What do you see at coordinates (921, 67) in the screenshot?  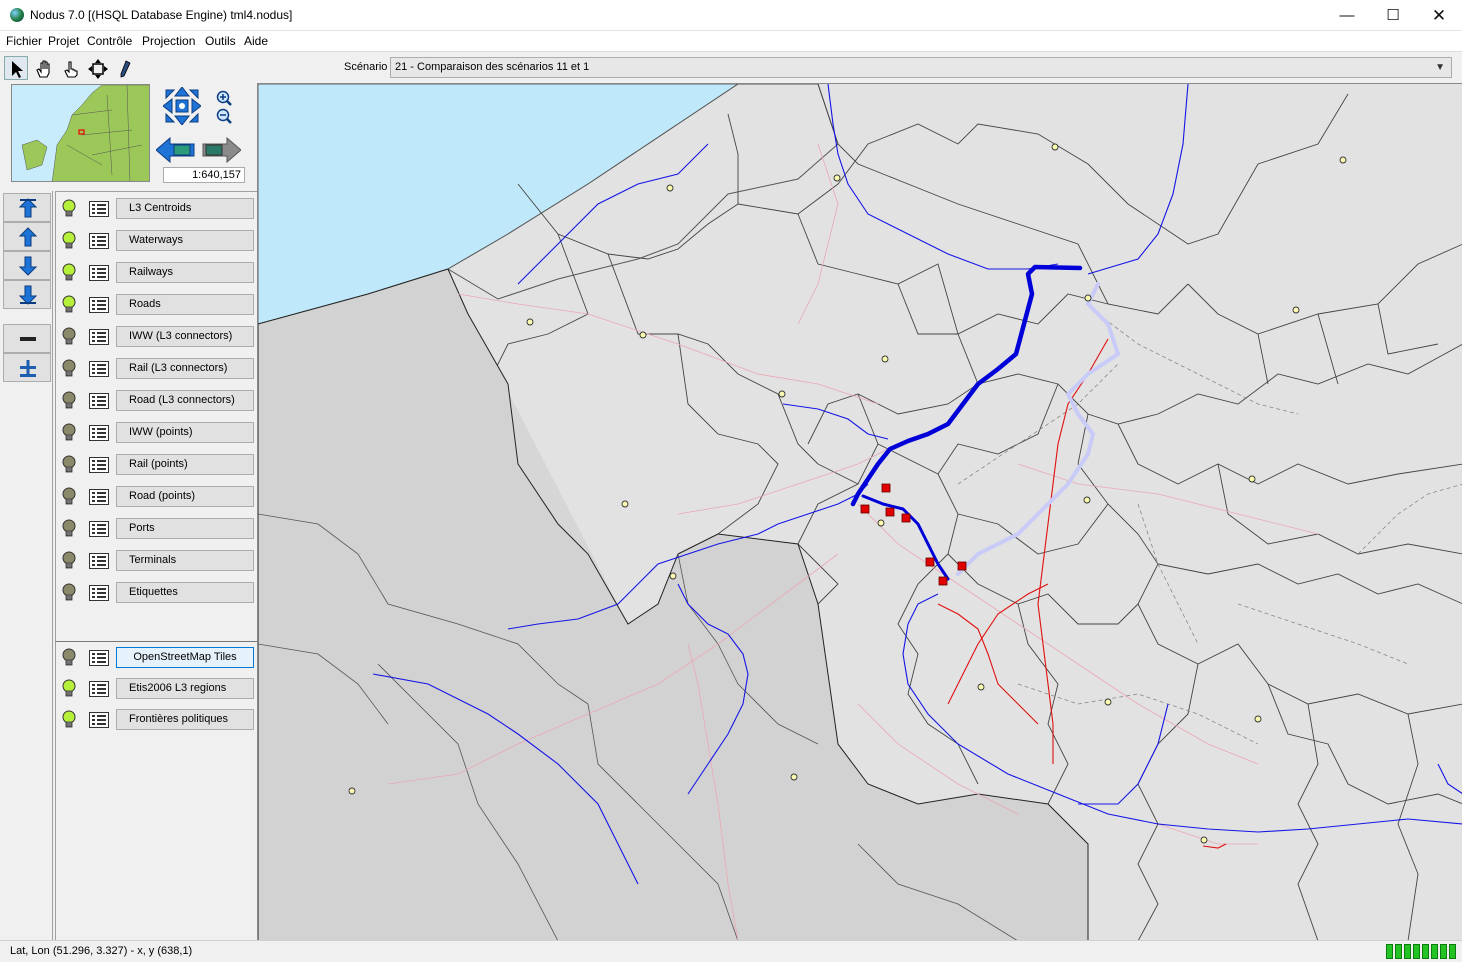 I see `scenario-dropdown: 21 - Comparaison des scénarios 11 et 1 ▼` at bounding box center [921, 67].